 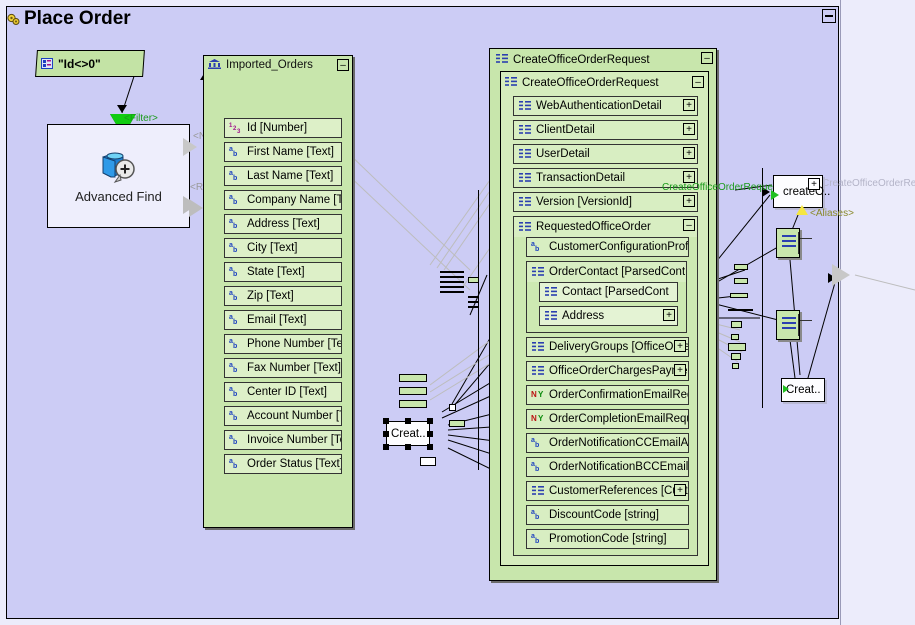 I want to click on panel-collapse-button, so click(x=829, y=16).